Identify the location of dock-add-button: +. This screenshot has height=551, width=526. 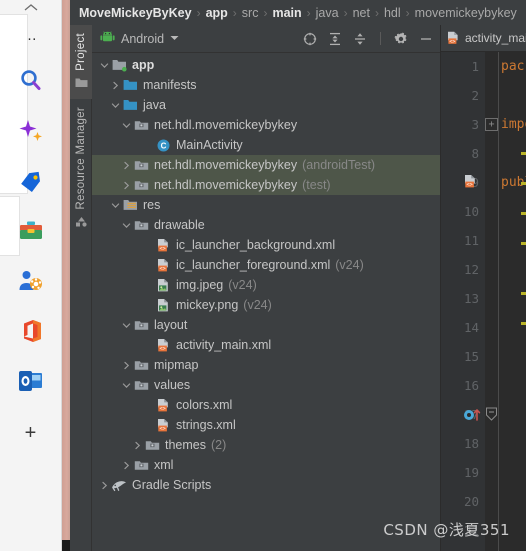
(31, 433).